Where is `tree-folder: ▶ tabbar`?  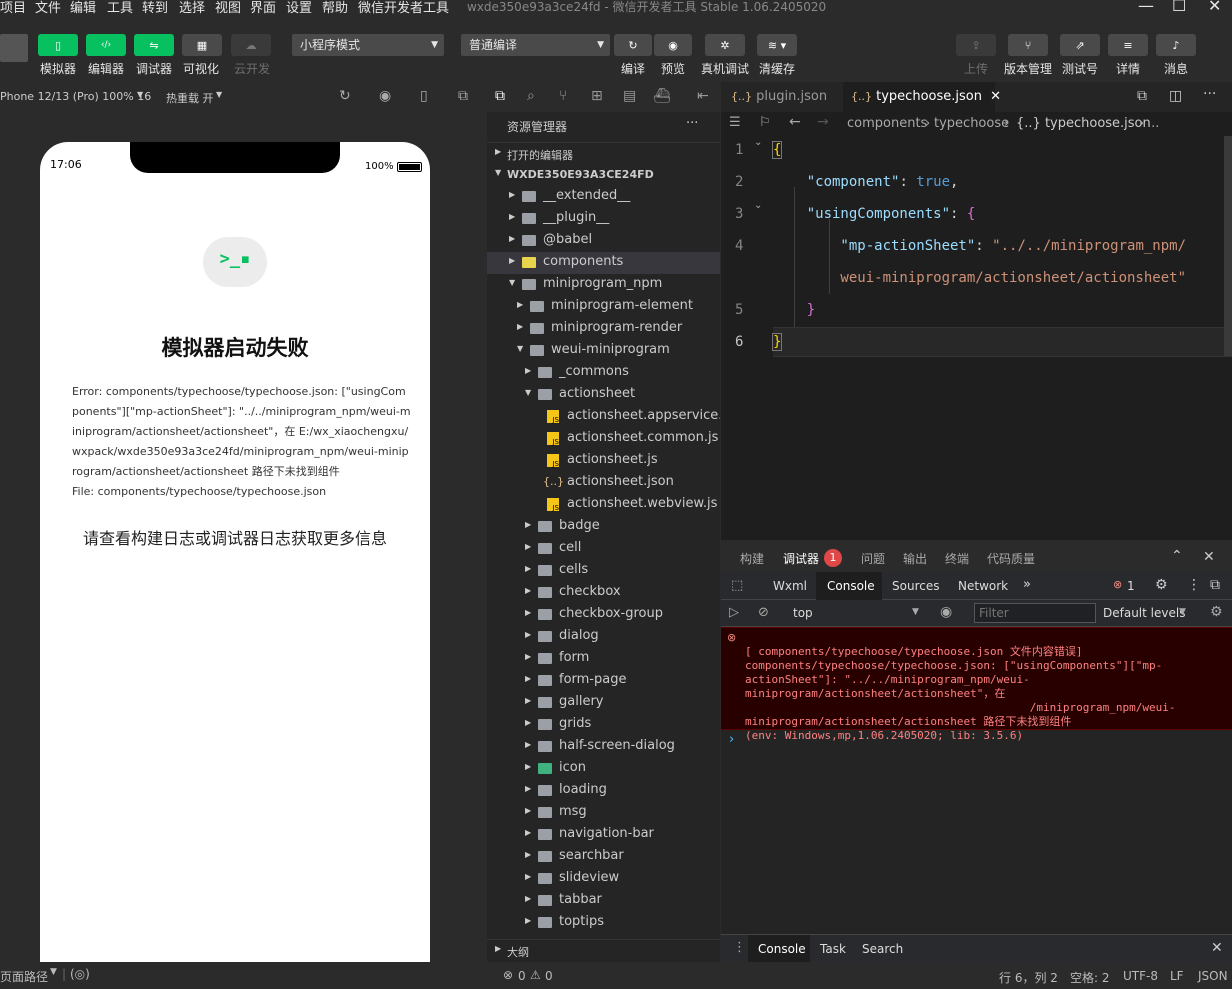
tree-folder: ▶ tabbar is located at coordinates (603, 901).